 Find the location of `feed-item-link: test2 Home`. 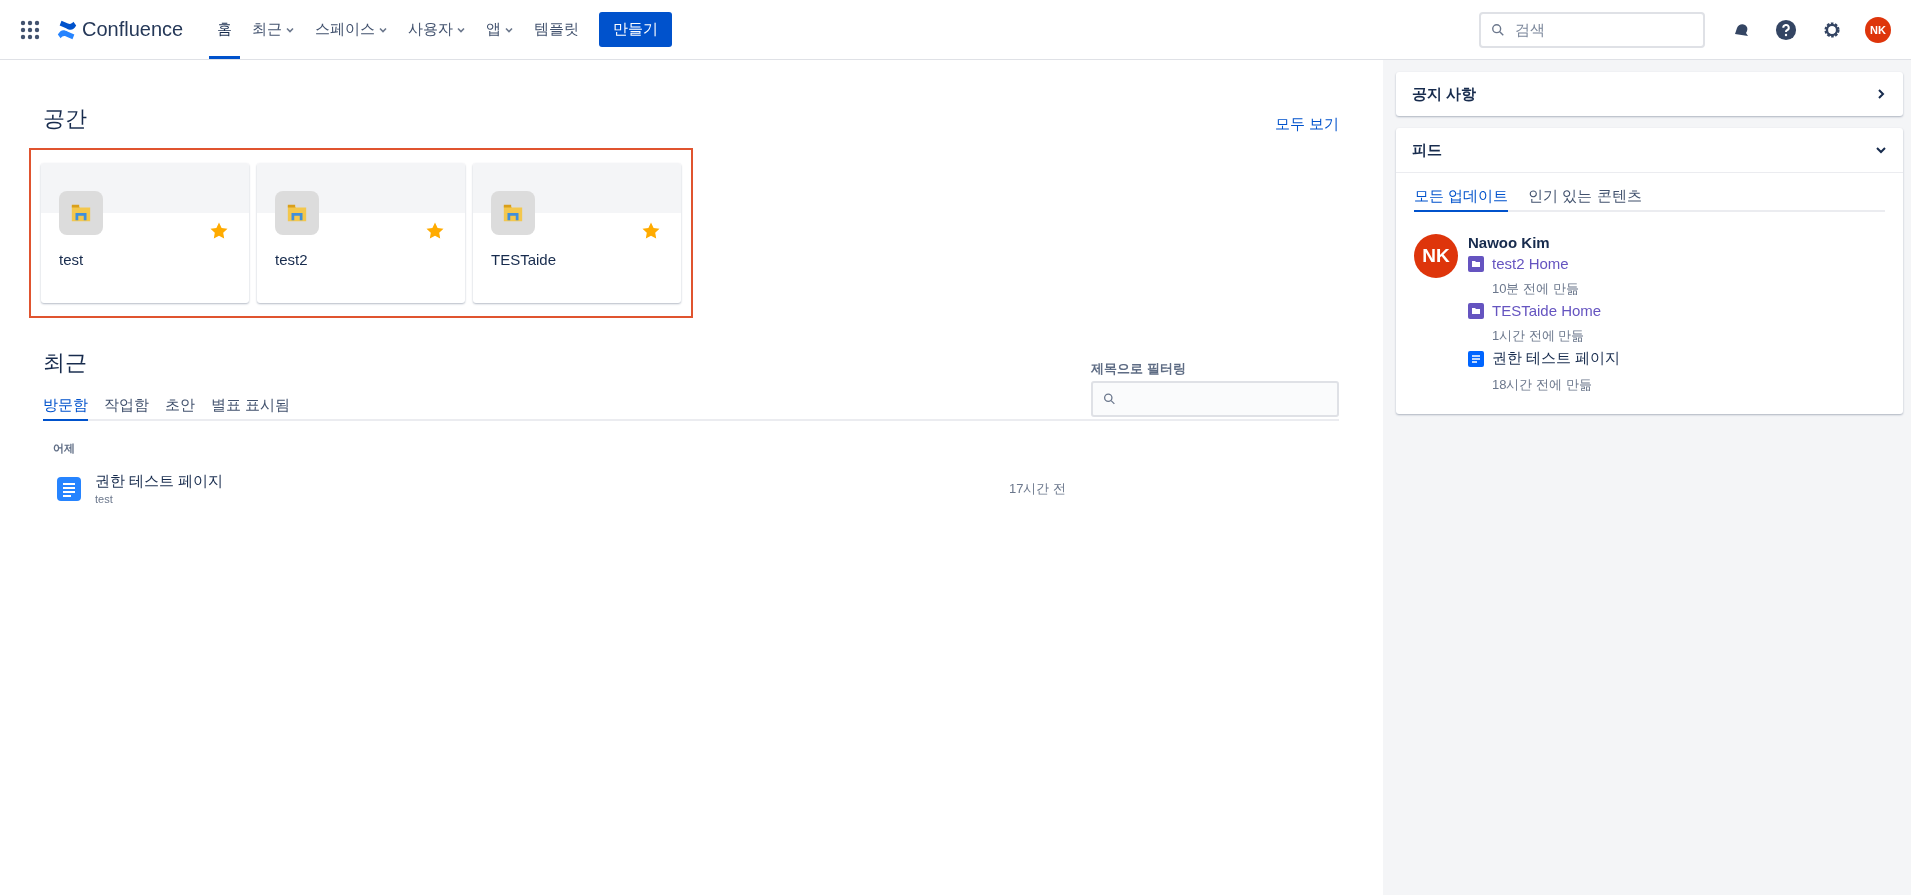

feed-item-link: test2 Home is located at coordinates (1530, 263).